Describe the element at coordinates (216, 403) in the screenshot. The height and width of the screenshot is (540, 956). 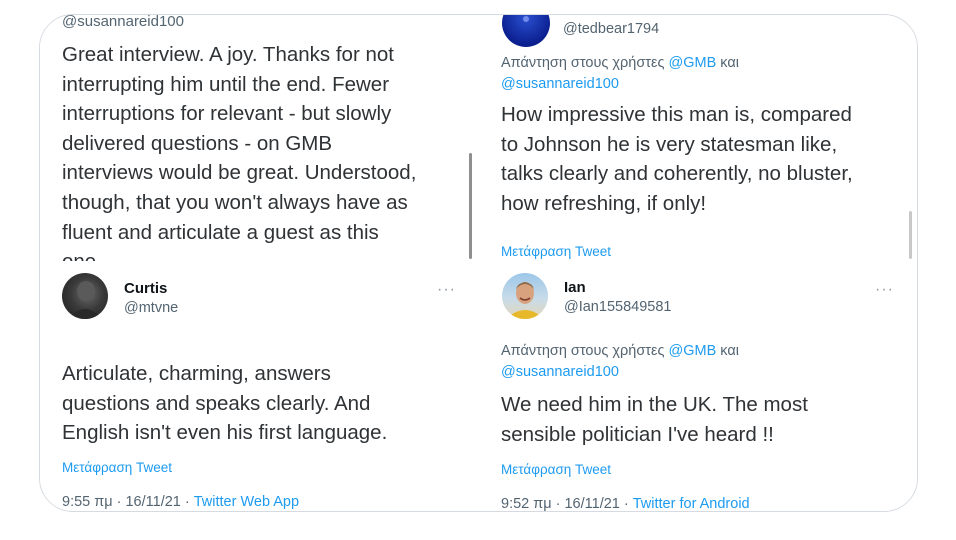
I see `tweet-text-line: questions and speaks clearly. And` at that location.